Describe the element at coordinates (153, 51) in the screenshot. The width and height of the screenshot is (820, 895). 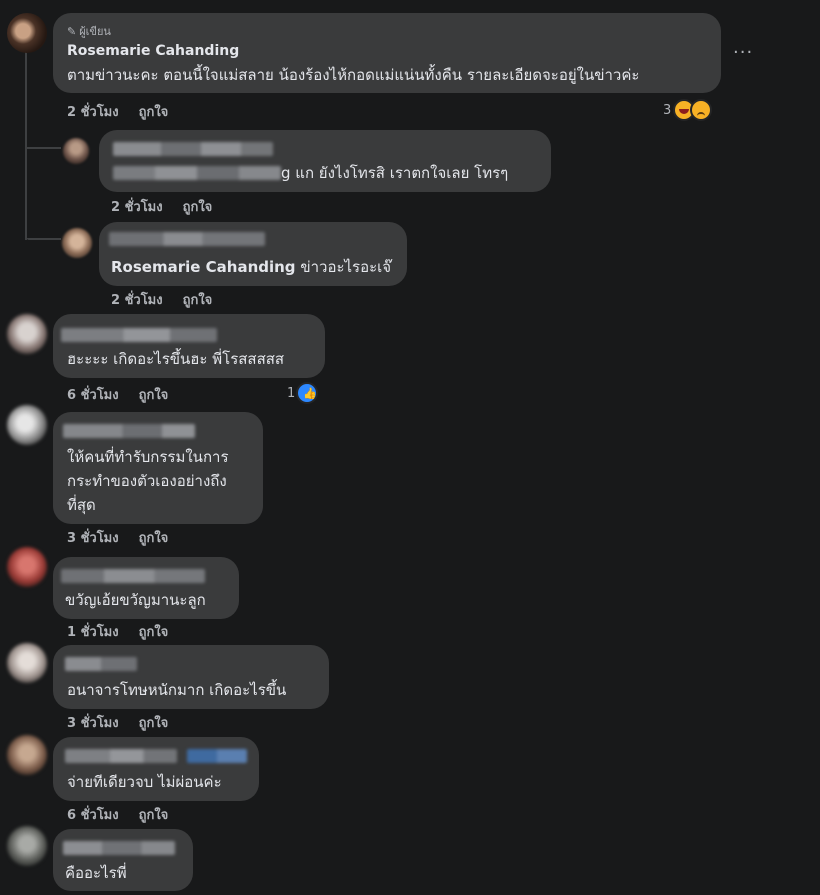
I see `comment-author: Rosemarie Cahanding` at that location.